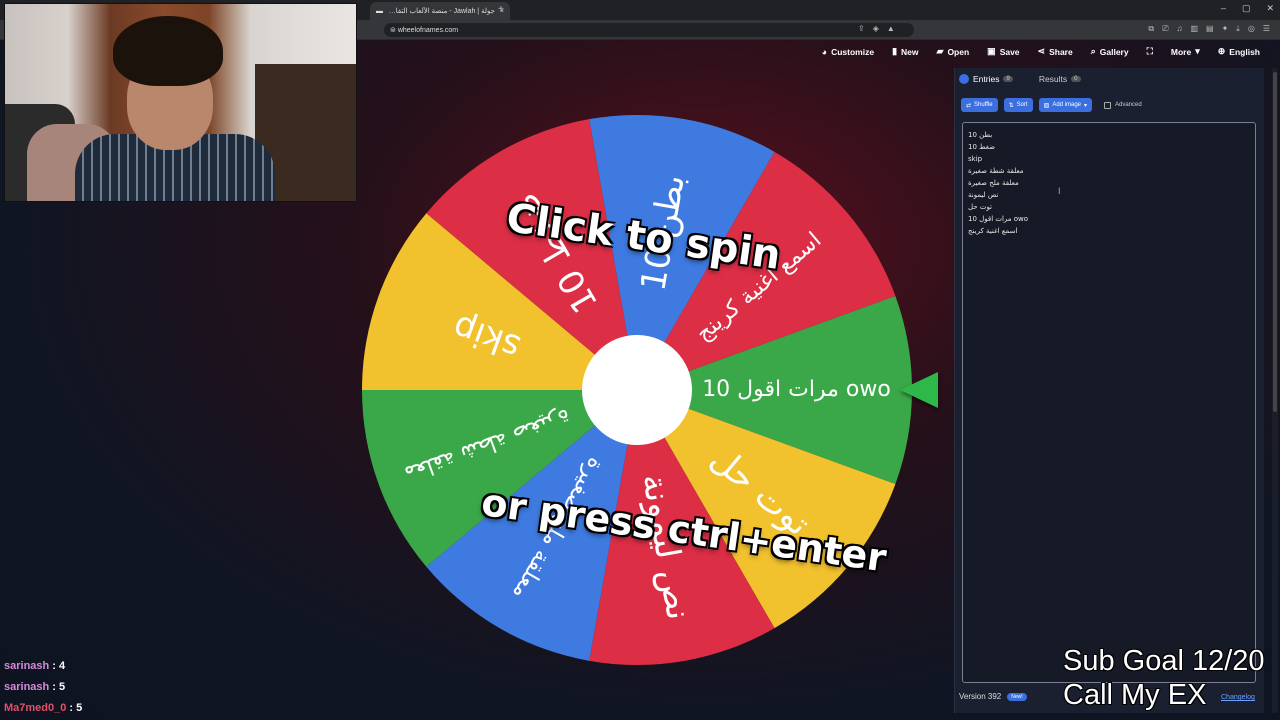 The height and width of the screenshot is (720, 1280). I want to click on share-button: ⋖ Share, so click(1055, 51).